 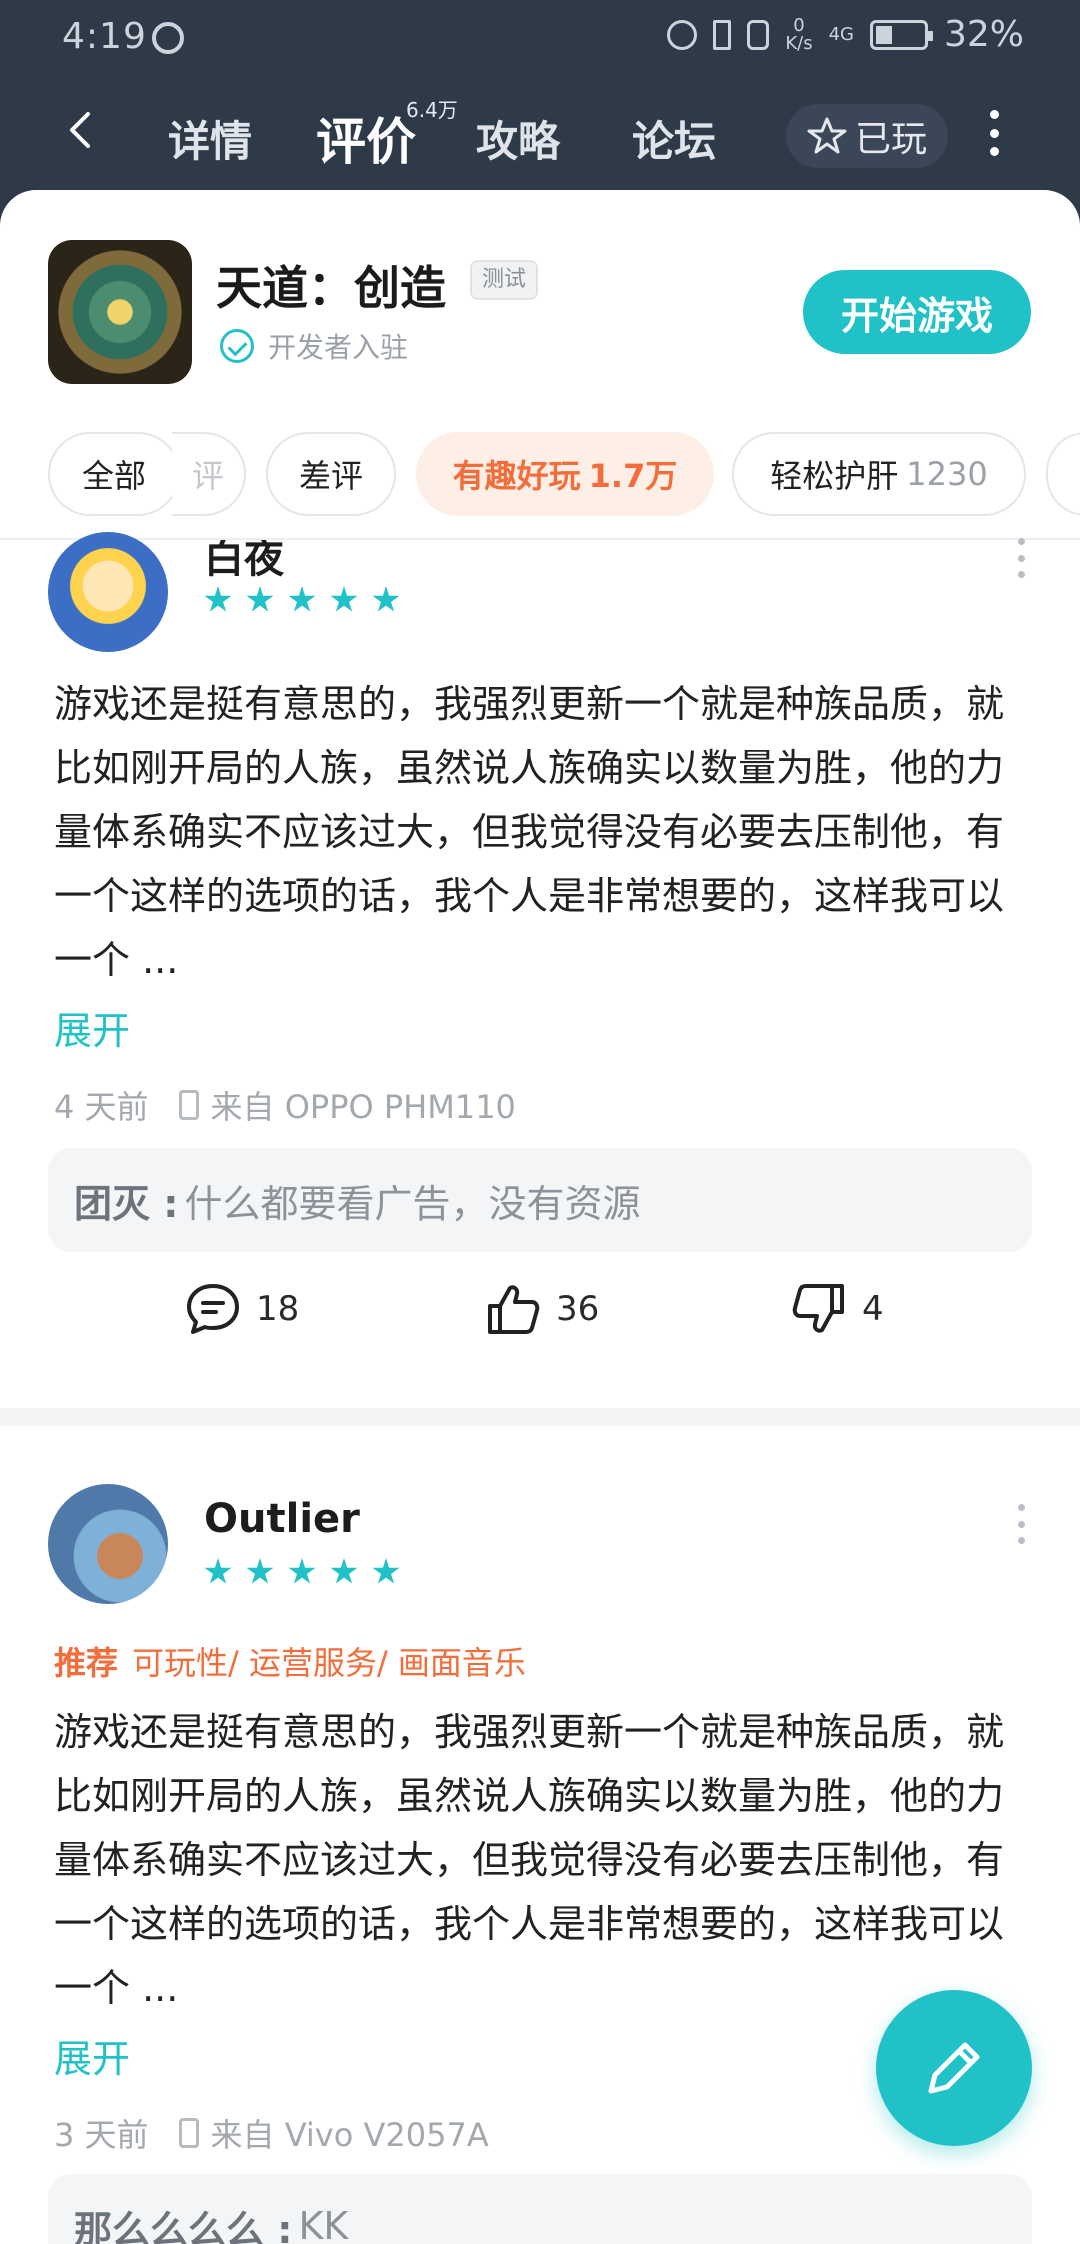 I want to click on status-time: 4:19, so click(x=104, y=36).